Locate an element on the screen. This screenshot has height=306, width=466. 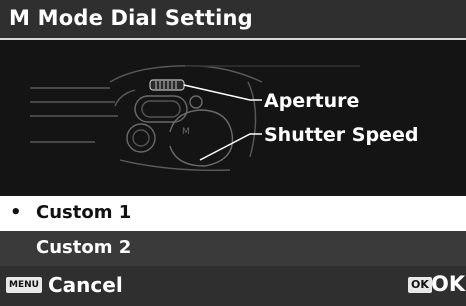
ok-button: OK is located at coordinates (448, 284).